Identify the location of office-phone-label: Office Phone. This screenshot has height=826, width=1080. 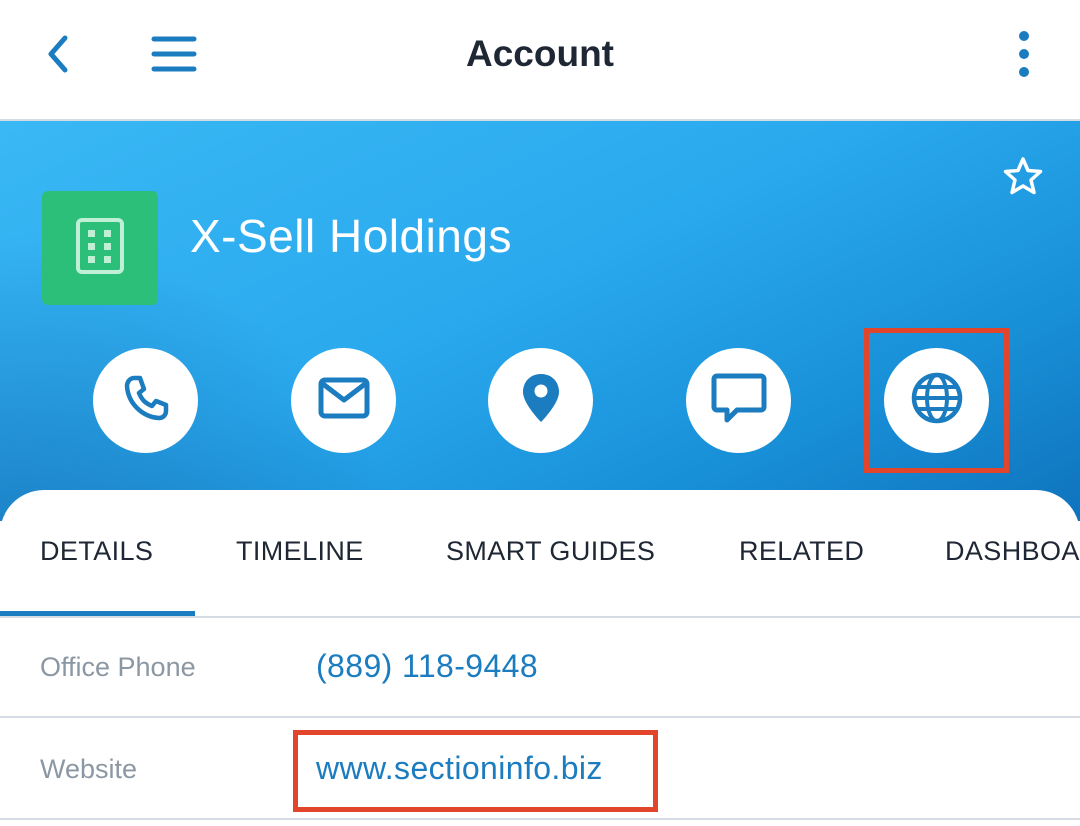
(118, 667).